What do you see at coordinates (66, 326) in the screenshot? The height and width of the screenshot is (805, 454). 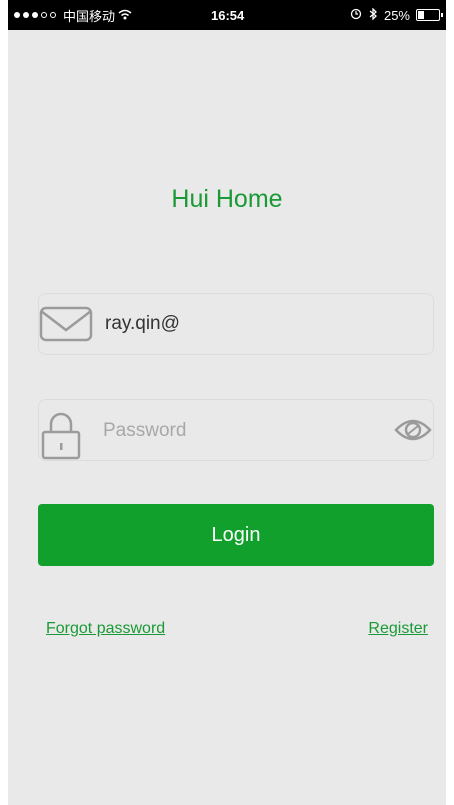 I see `envelope-icon` at bounding box center [66, 326].